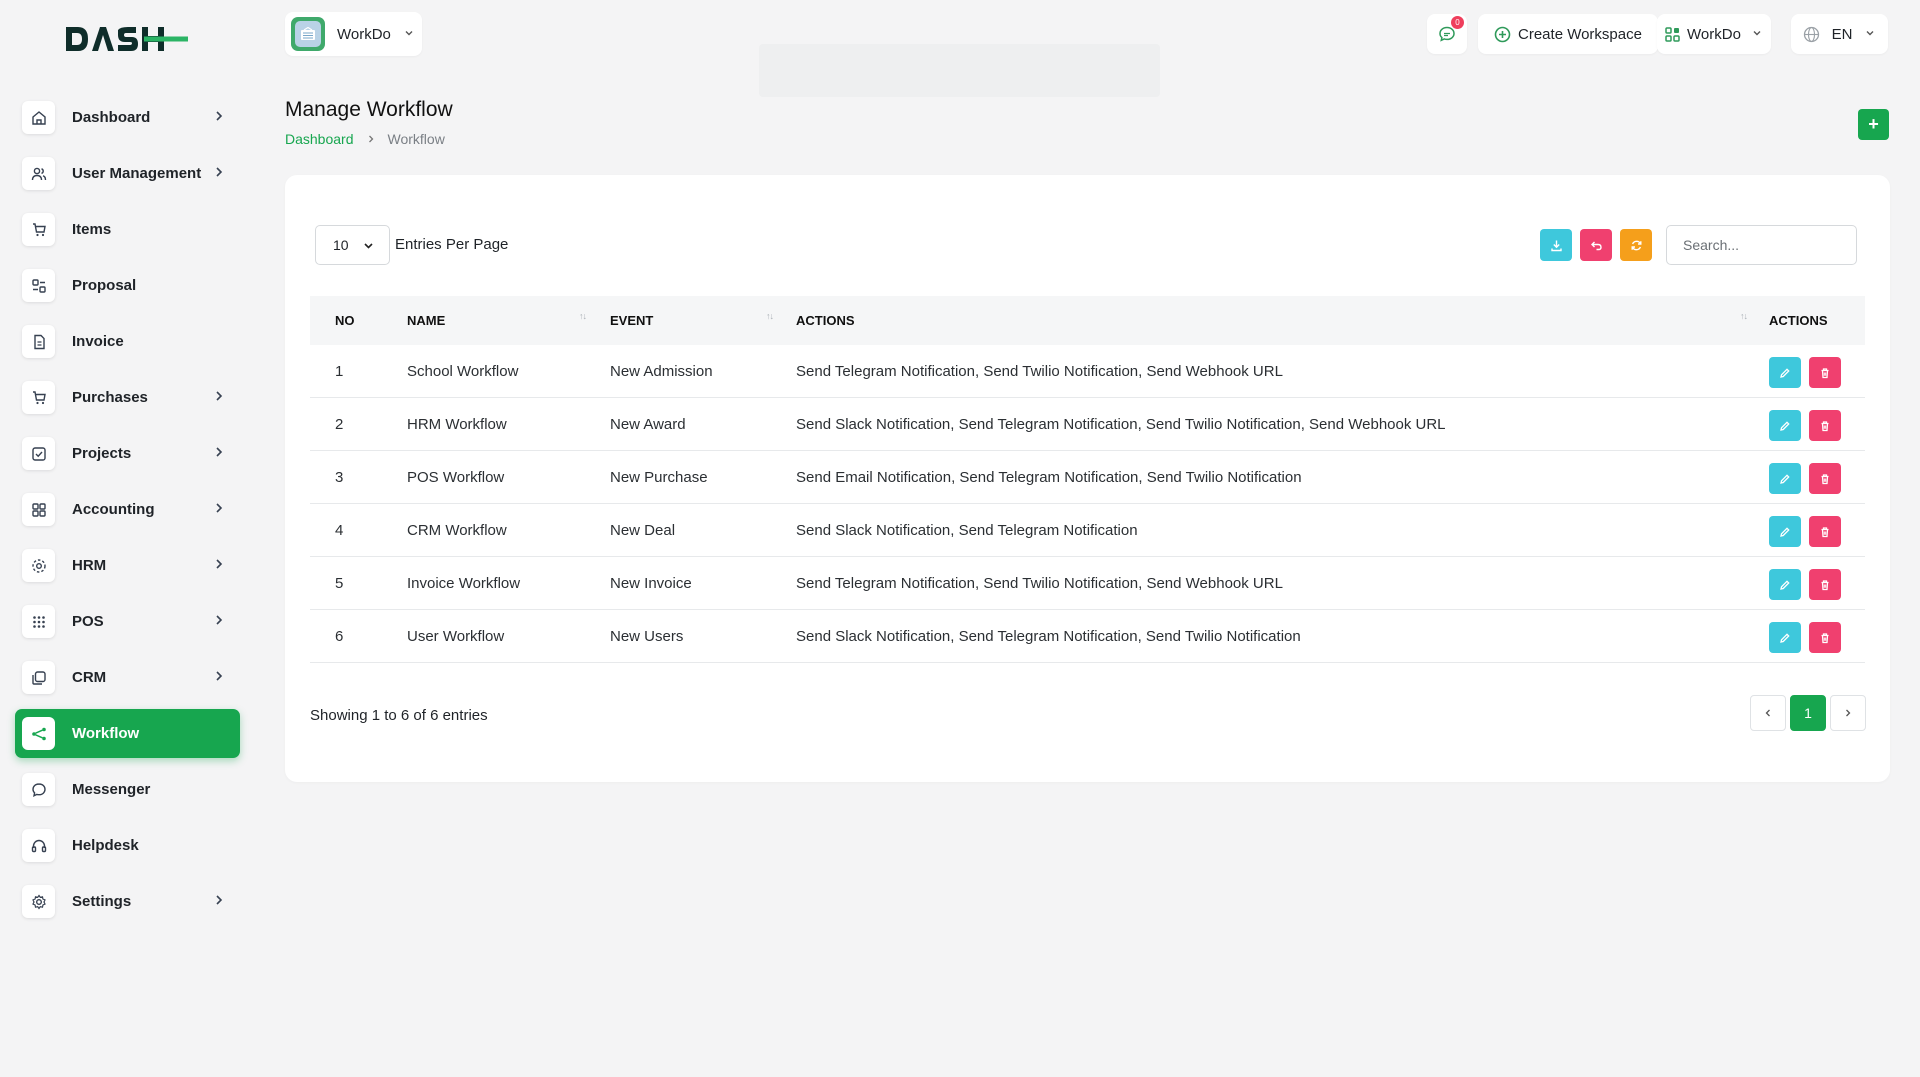  What do you see at coordinates (352, 245) in the screenshot?
I see `entries-per-page-select: 10` at bounding box center [352, 245].